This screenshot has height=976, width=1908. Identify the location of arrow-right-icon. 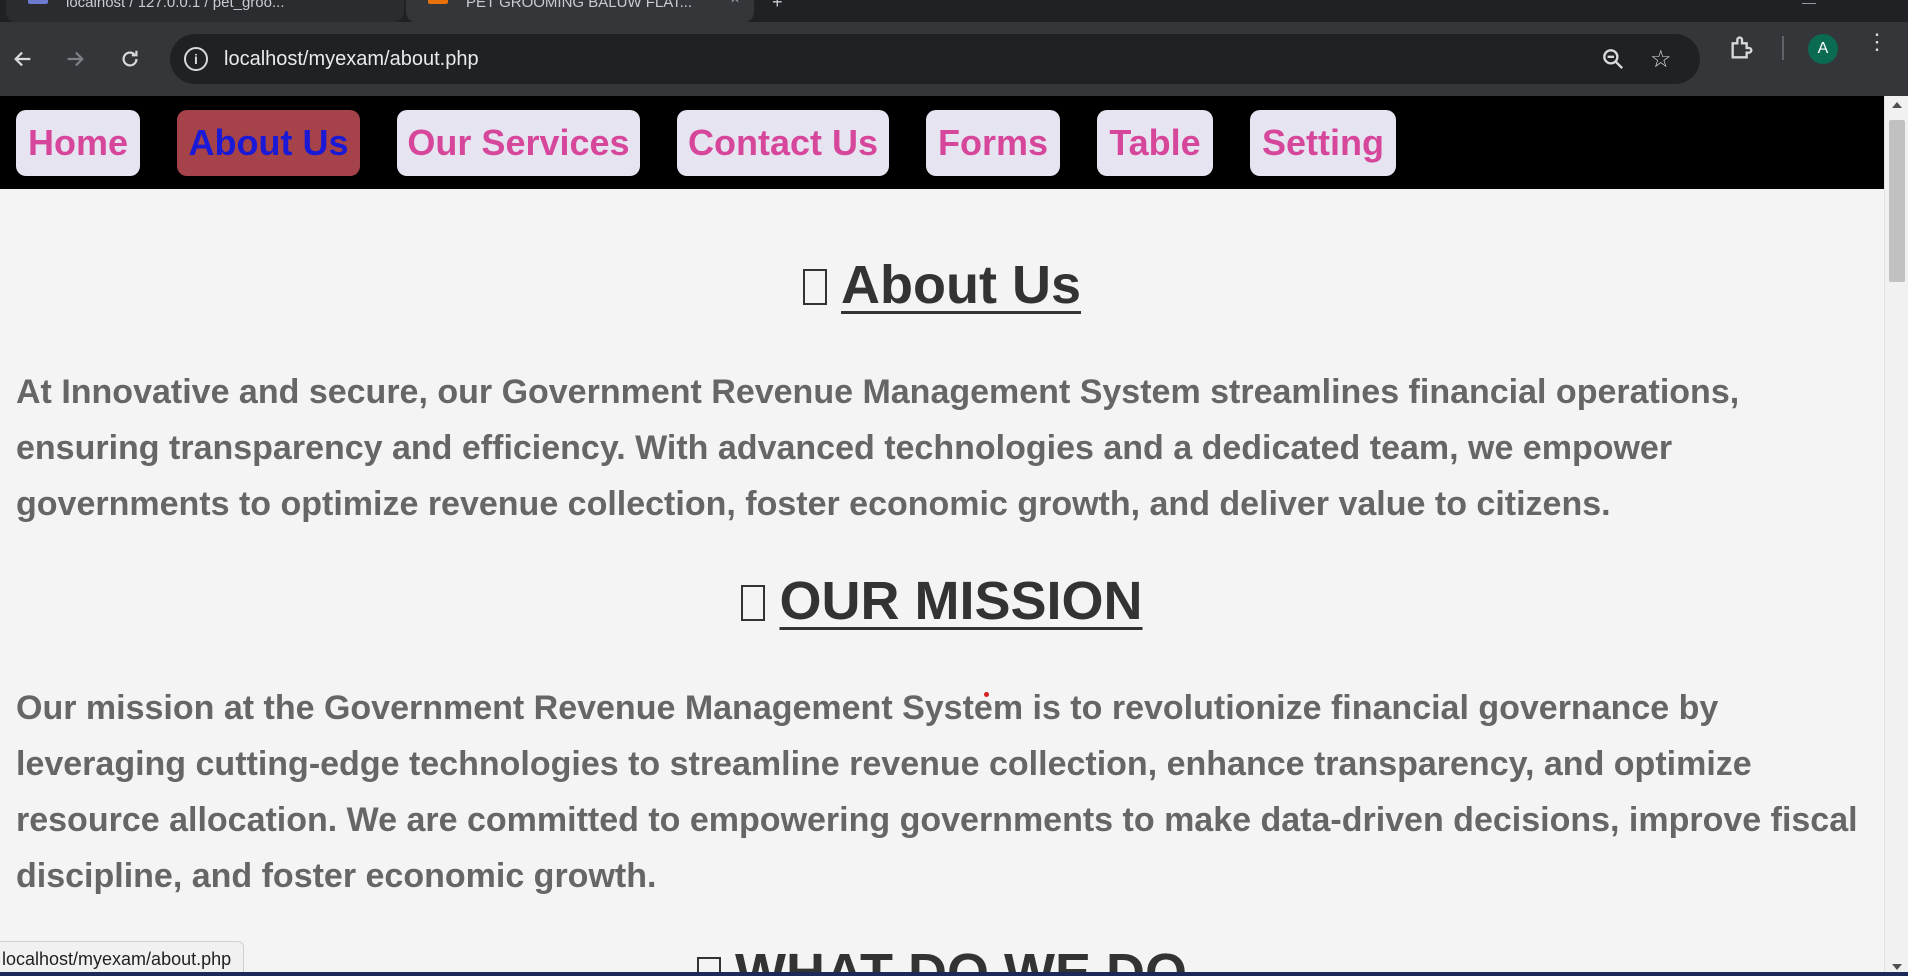
(75, 59).